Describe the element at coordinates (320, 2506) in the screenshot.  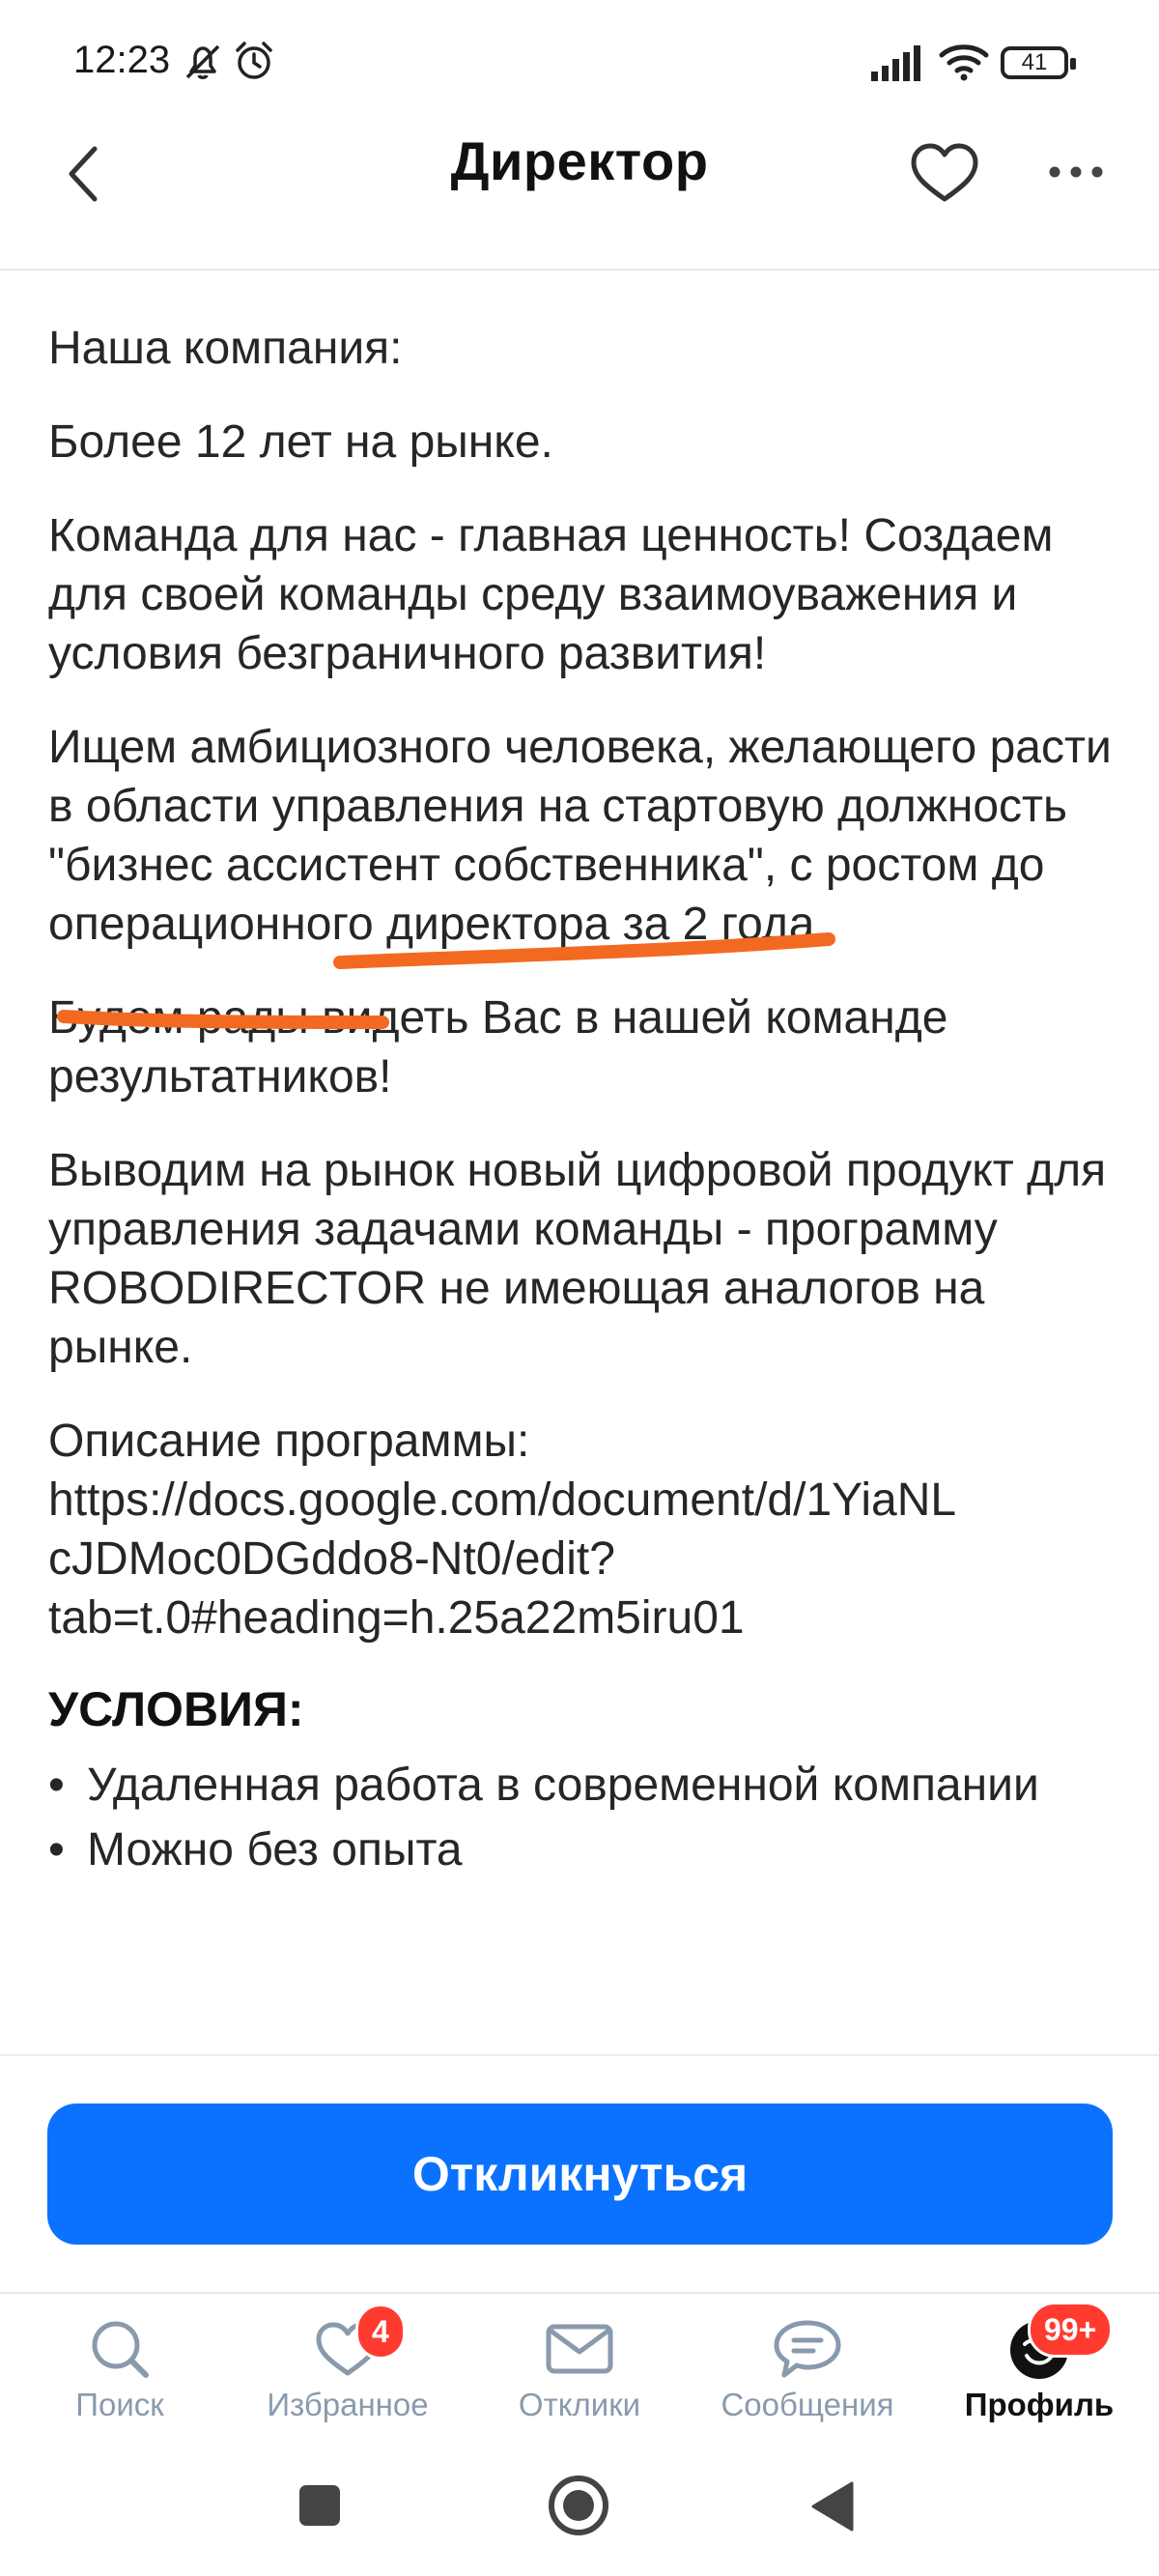
I see `recent-apps-icon` at that location.